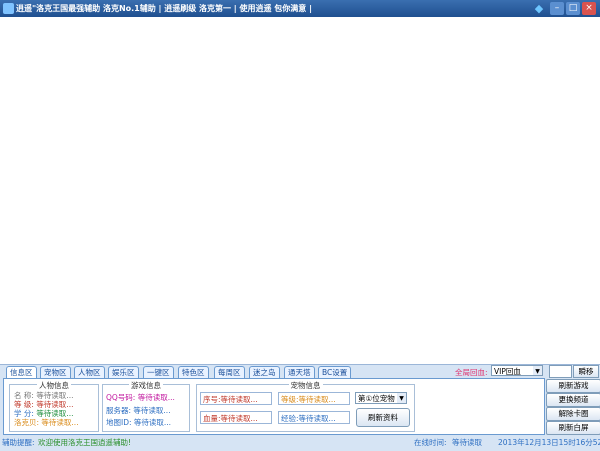 Image resolution: width=600 pixels, height=451 pixels. Describe the element at coordinates (18, 442) in the screenshot. I see `status-label: 辅助提醒:` at that location.